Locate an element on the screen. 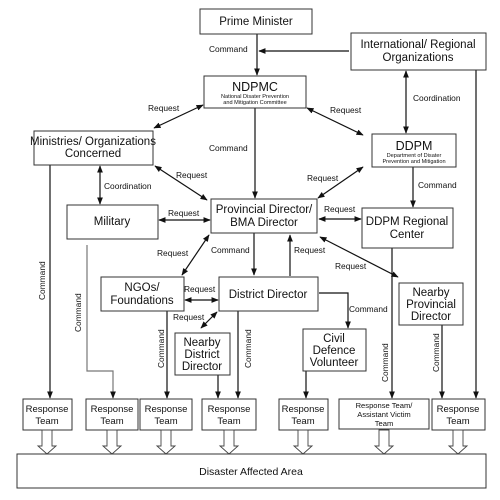 The image size is (500, 500). svg-text: Prime Minister is located at coordinates (256, 22).